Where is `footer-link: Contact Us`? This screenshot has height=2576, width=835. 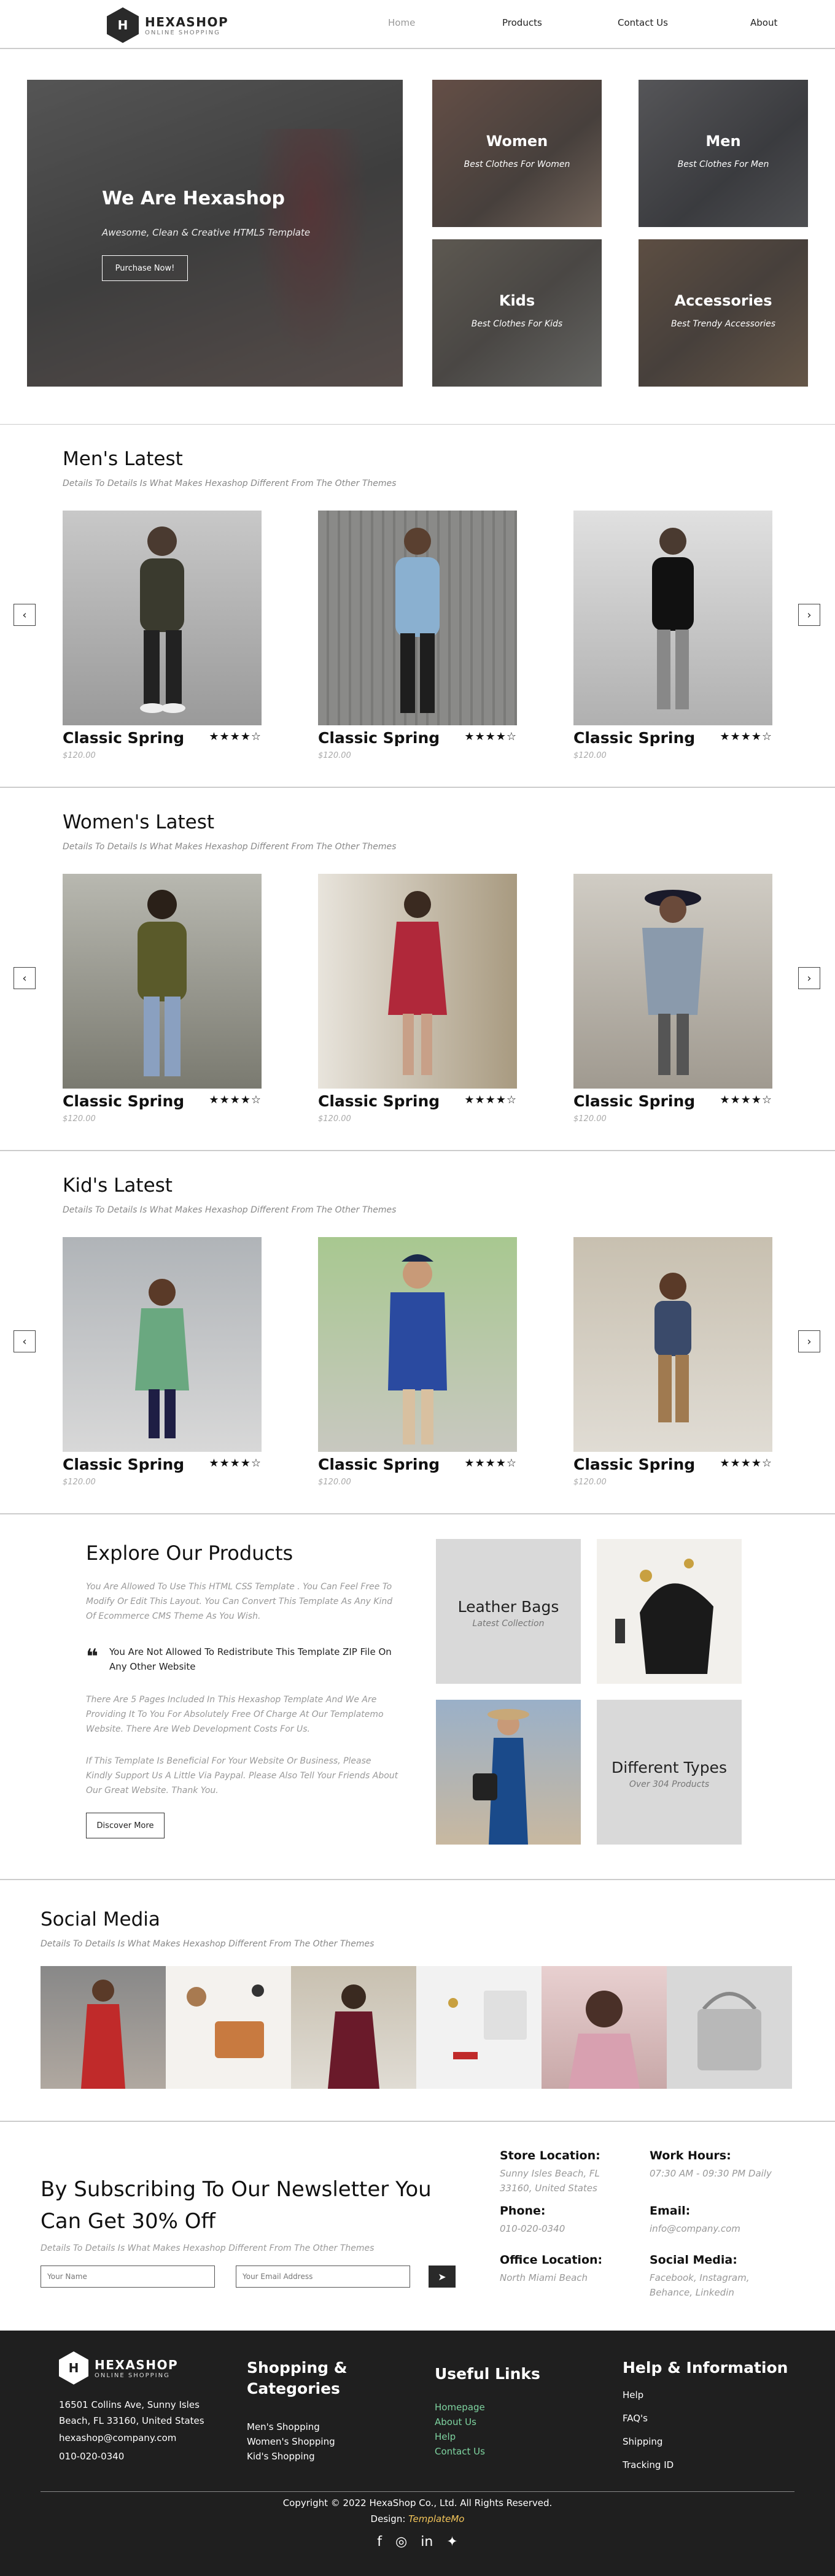
footer-link: Contact Us is located at coordinates (460, 2451).